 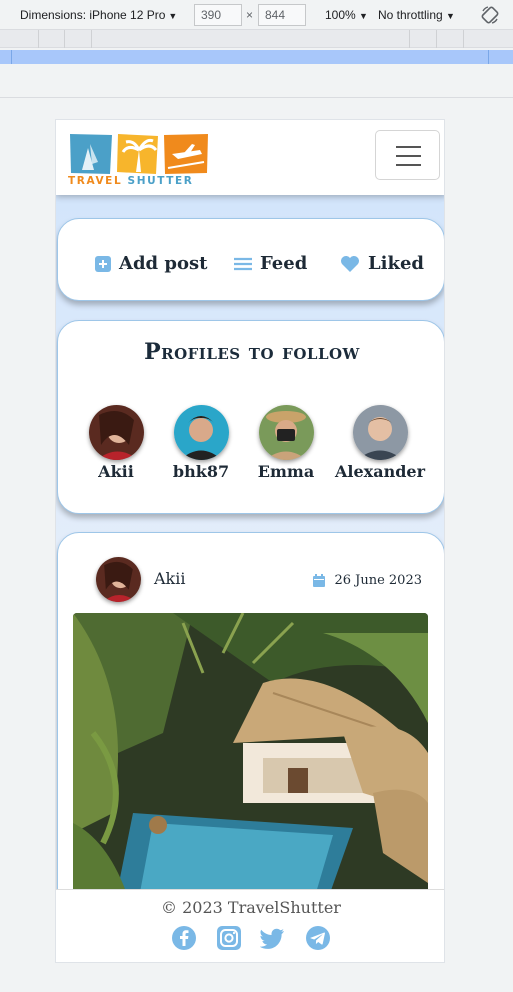 I want to click on list-icon, so click(x=243, y=263).